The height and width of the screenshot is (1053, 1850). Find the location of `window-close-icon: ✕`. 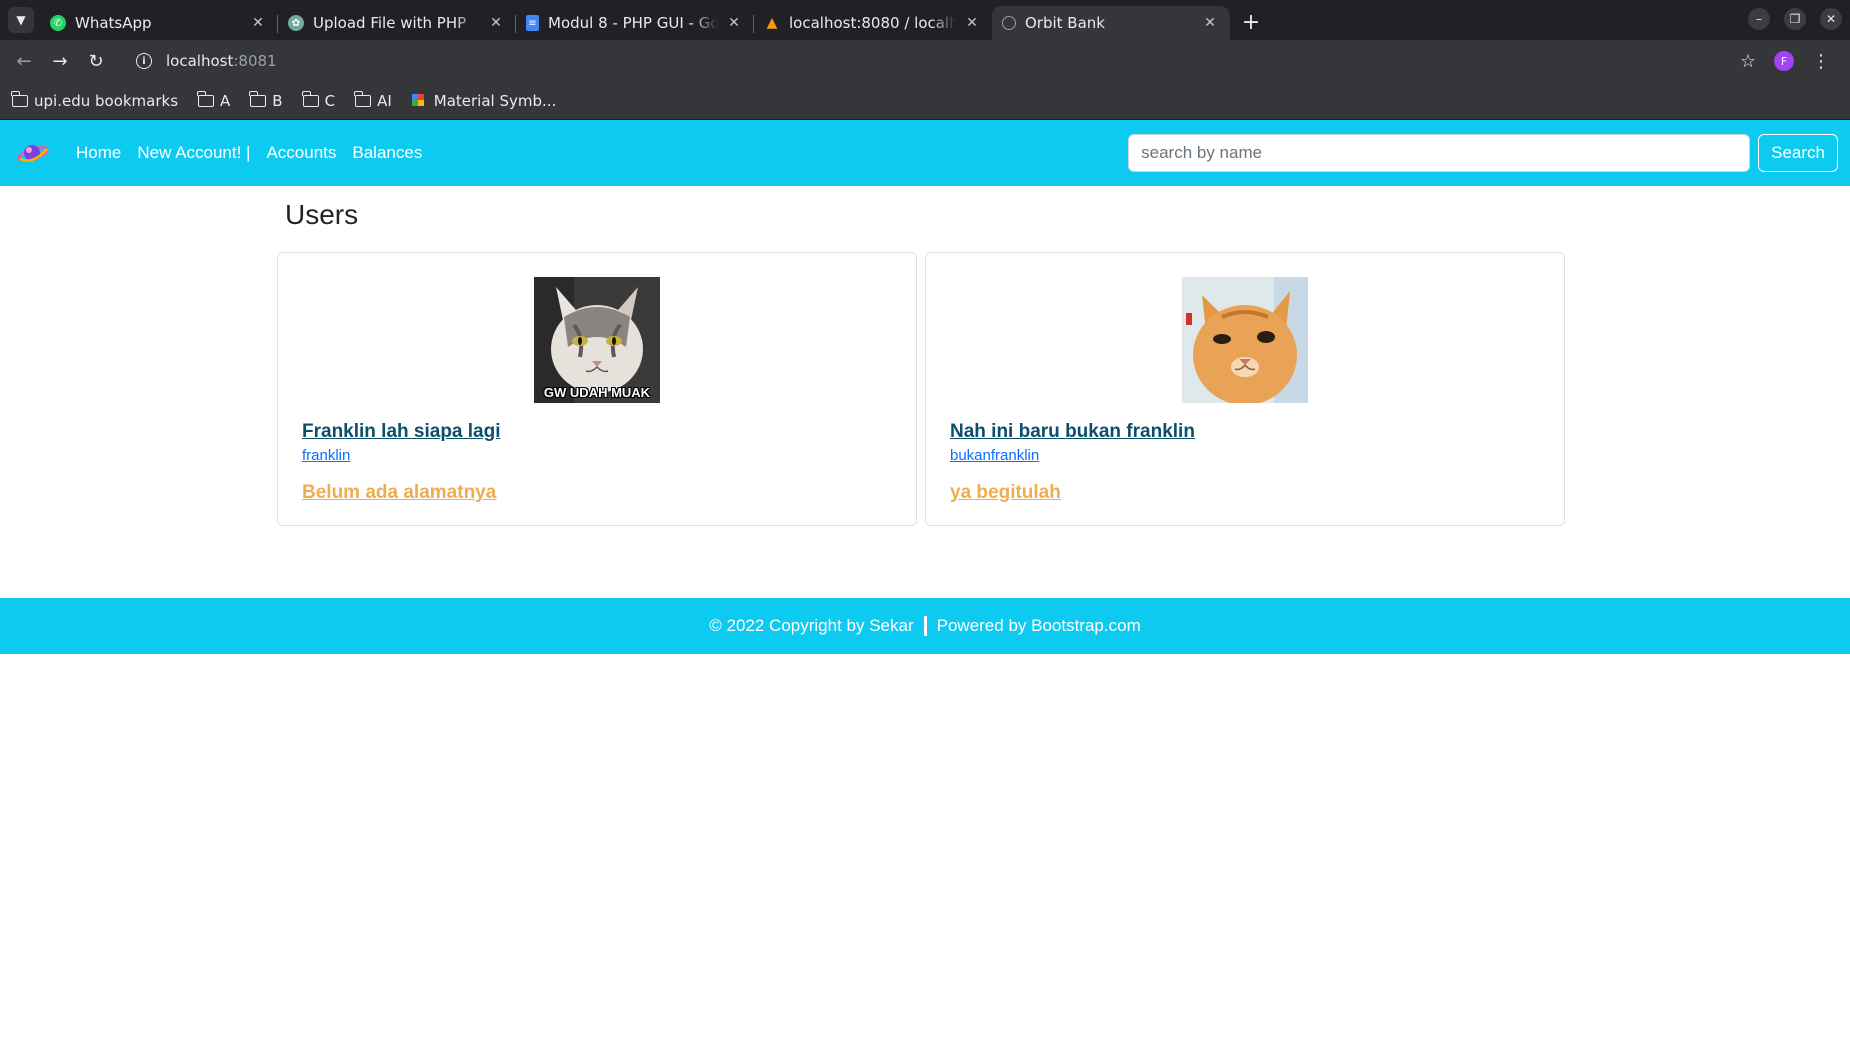

window-close-icon: ✕ is located at coordinates (1831, 19).